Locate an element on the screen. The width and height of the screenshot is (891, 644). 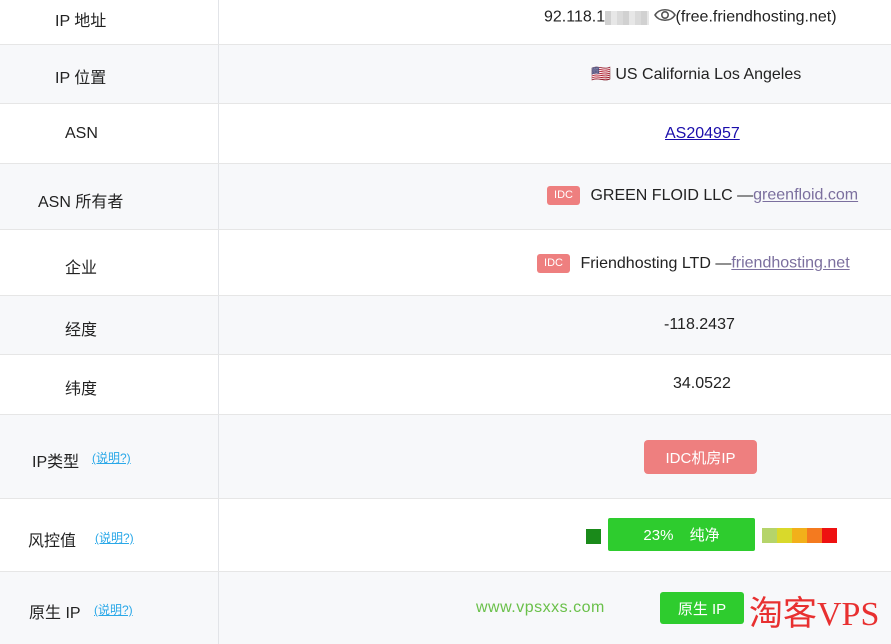
row-value-cell: IDC Friendhosting LTD —friendhosting.net is located at coordinates (555, 262).